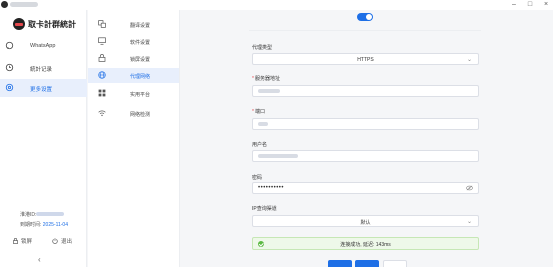 This screenshot has width=553, height=267. Describe the element at coordinates (257, 178) in the screenshot. I see `password-label: 密码` at that location.